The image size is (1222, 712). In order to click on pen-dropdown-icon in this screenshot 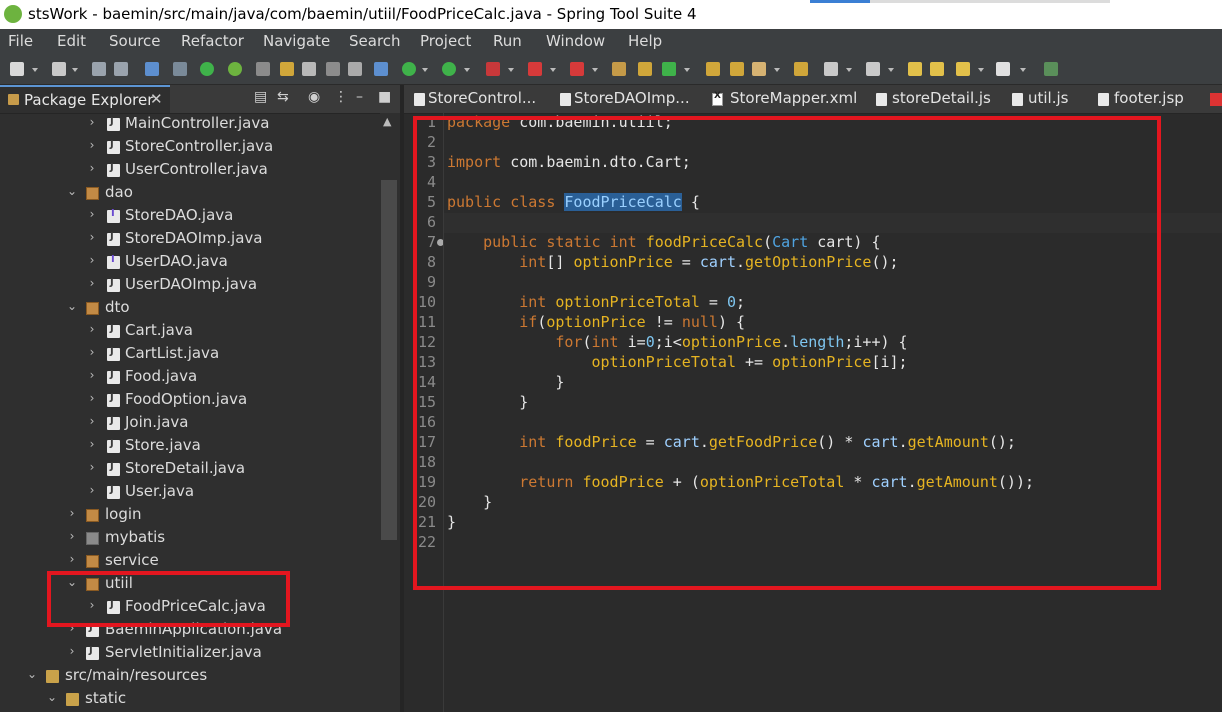, I will do `click(777, 70)`.